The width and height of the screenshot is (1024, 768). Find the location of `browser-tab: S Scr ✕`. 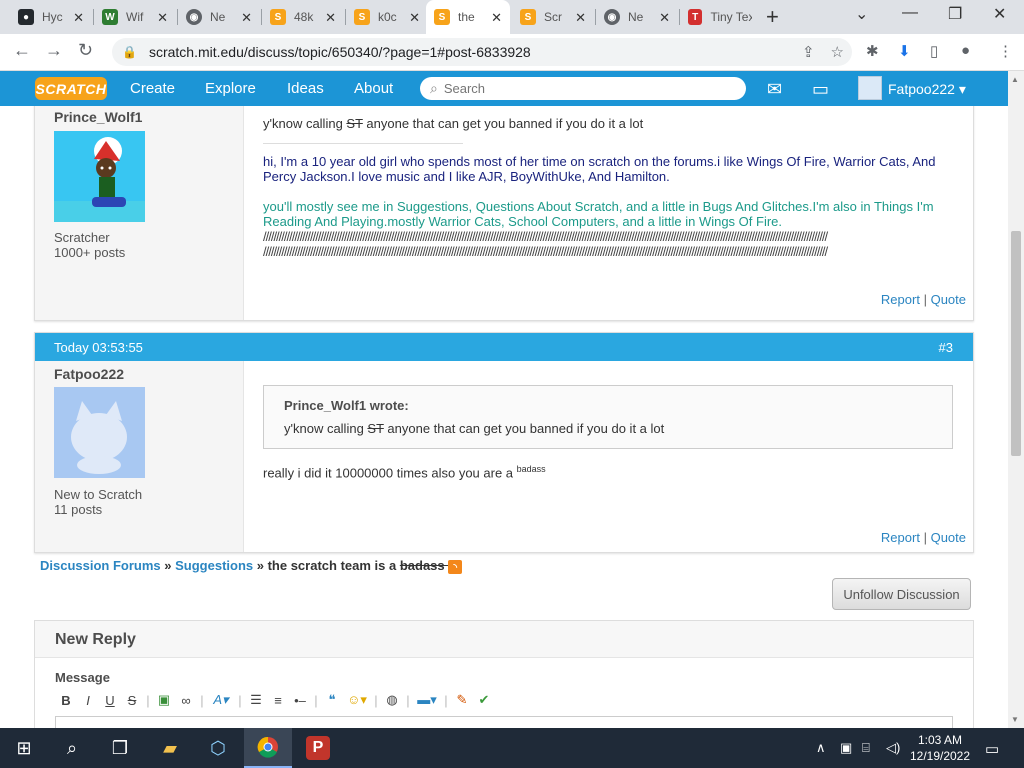

browser-tab: S Scr ✕ is located at coordinates (553, 17).